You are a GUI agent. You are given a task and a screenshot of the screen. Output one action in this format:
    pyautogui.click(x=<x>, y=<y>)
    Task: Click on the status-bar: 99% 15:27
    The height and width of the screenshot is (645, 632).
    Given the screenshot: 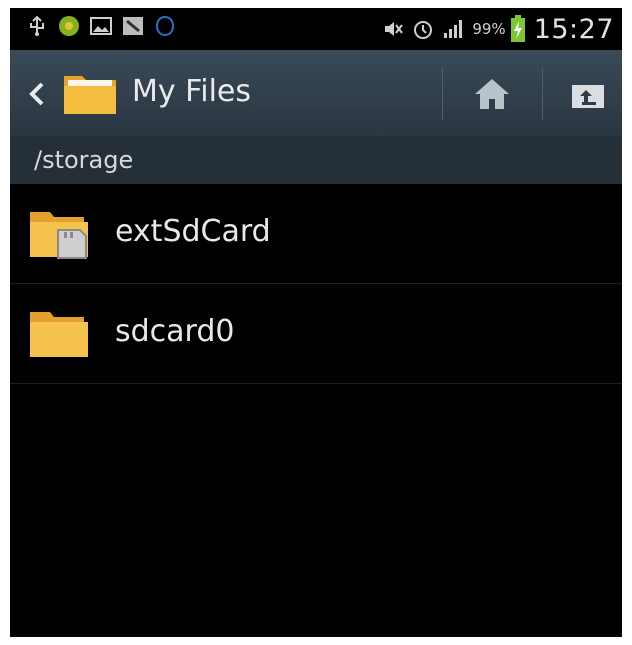 What is the action you would take?
    pyautogui.click(x=316, y=29)
    